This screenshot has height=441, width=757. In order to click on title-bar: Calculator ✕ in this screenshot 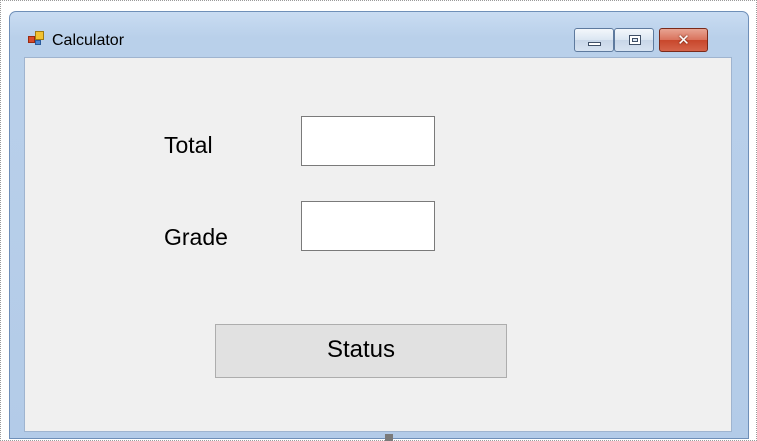, I will do `click(379, 34)`.